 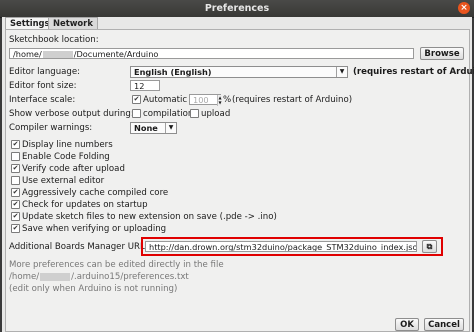 What do you see at coordinates (168, 114) in the screenshot?
I see `verbose-compilation-label: compilation` at bounding box center [168, 114].